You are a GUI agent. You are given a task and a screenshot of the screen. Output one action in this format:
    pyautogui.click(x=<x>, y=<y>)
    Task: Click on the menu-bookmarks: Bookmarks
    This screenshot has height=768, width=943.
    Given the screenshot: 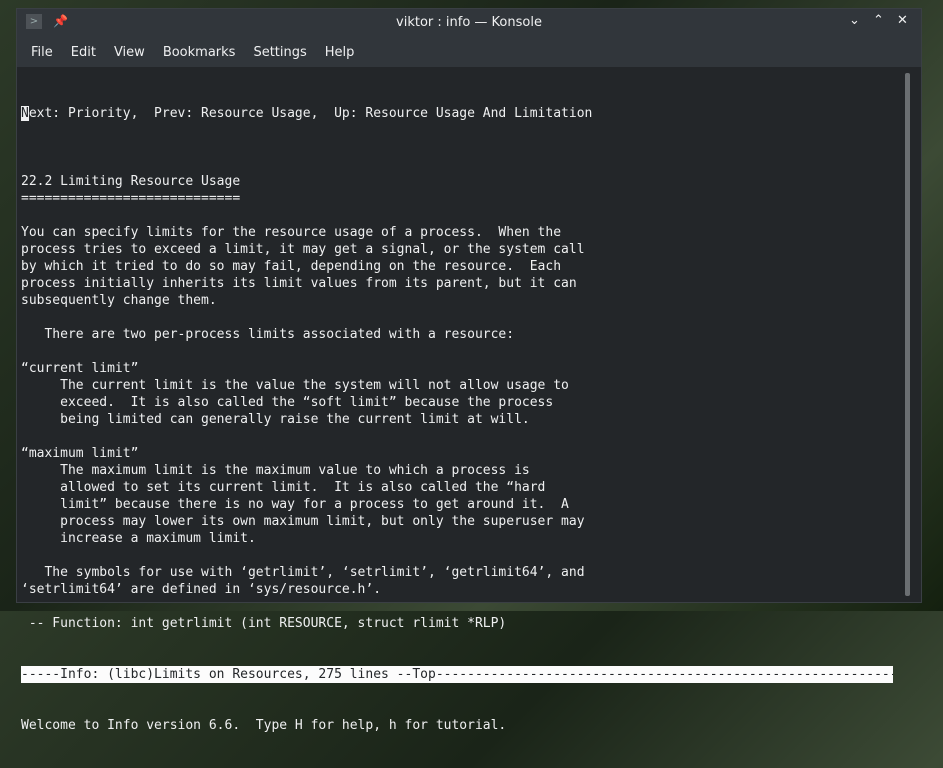 What is the action you would take?
    pyautogui.click(x=199, y=52)
    